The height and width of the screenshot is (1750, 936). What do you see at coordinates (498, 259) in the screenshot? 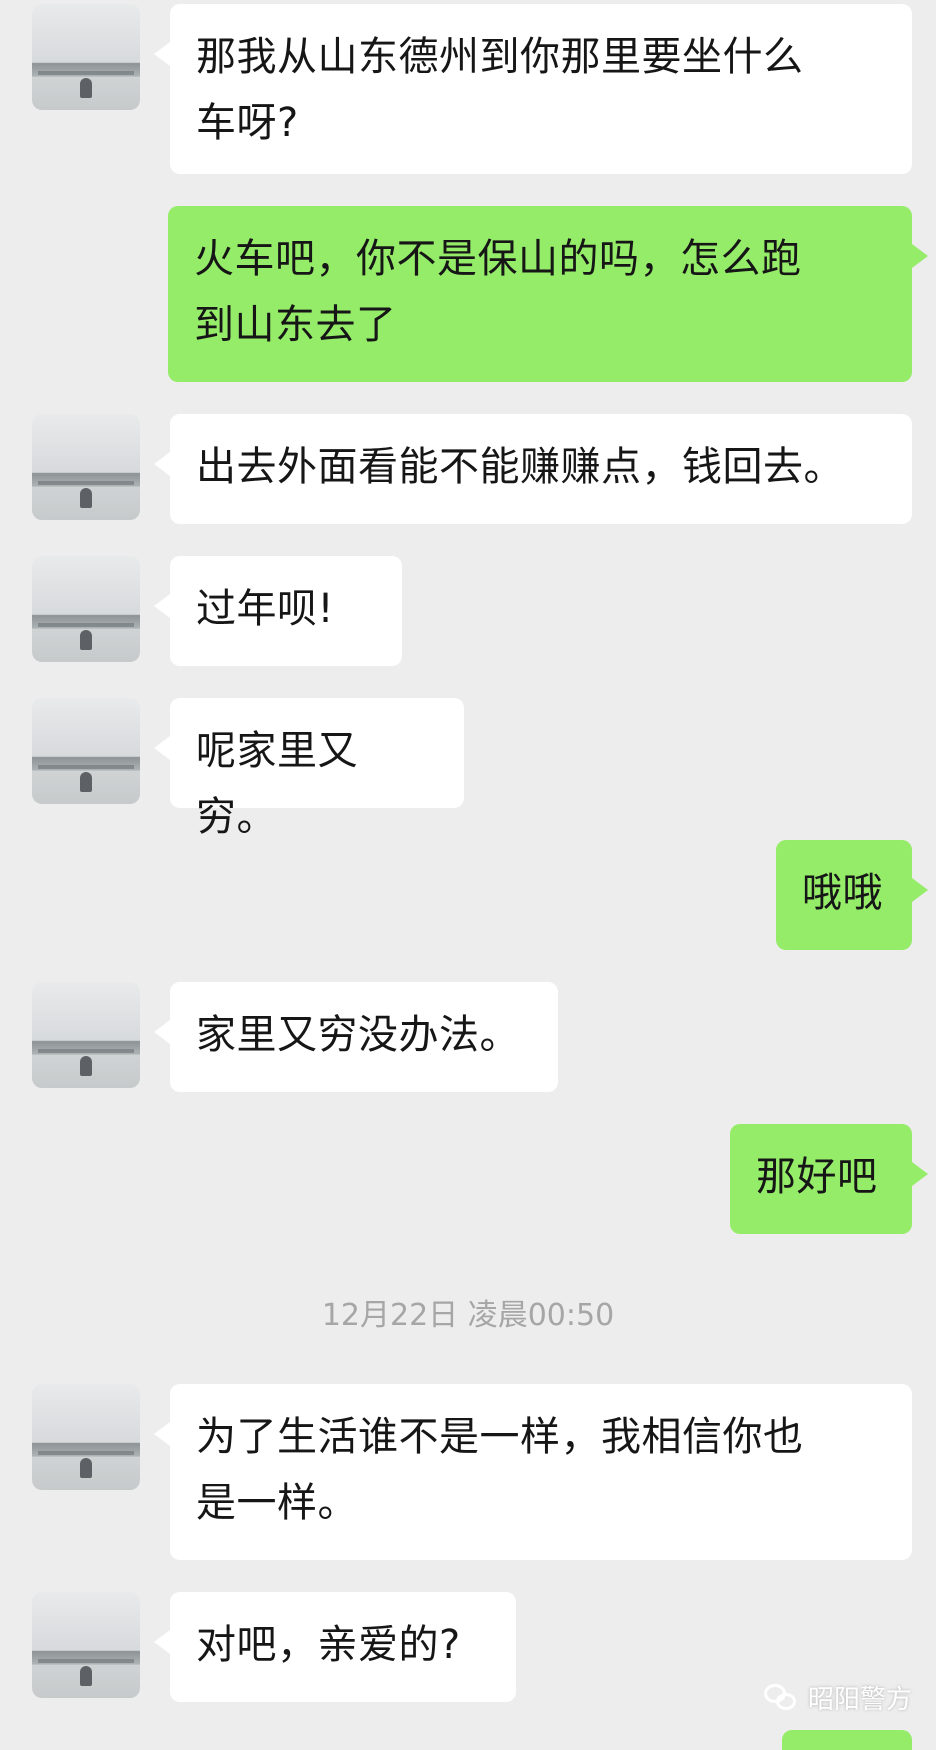
I see `message-line: 火车吧，你不是保山的吗，怎么跑` at bounding box center [498, 259].